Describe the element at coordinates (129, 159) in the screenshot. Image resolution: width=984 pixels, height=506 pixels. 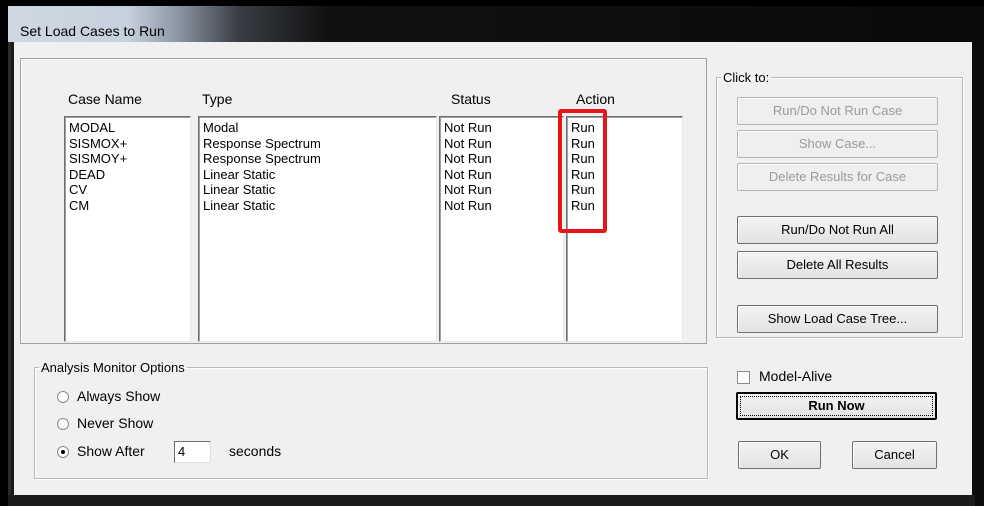
I see `list-item: SISMOY+` at that location.